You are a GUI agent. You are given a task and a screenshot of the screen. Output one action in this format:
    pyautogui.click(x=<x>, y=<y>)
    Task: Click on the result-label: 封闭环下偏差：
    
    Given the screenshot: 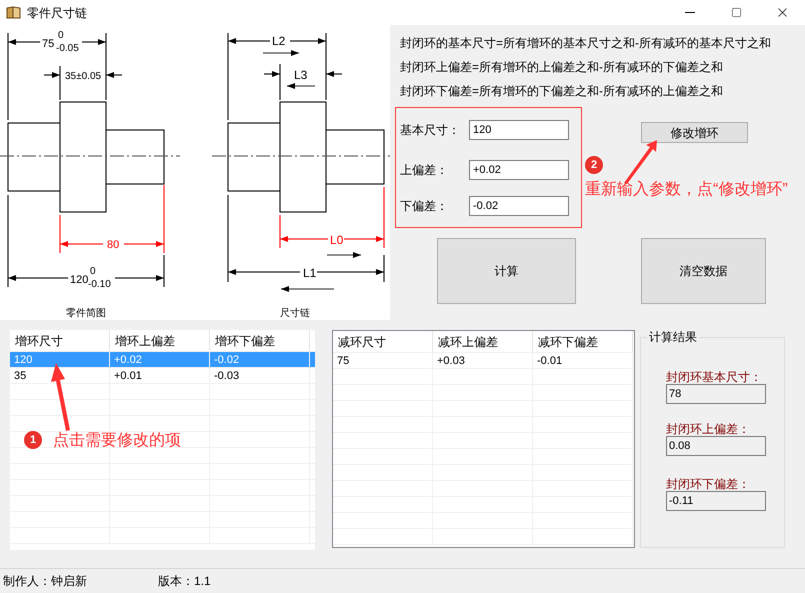 What is the action you would take?
    pyautogui.click(x=708, y=484)
    